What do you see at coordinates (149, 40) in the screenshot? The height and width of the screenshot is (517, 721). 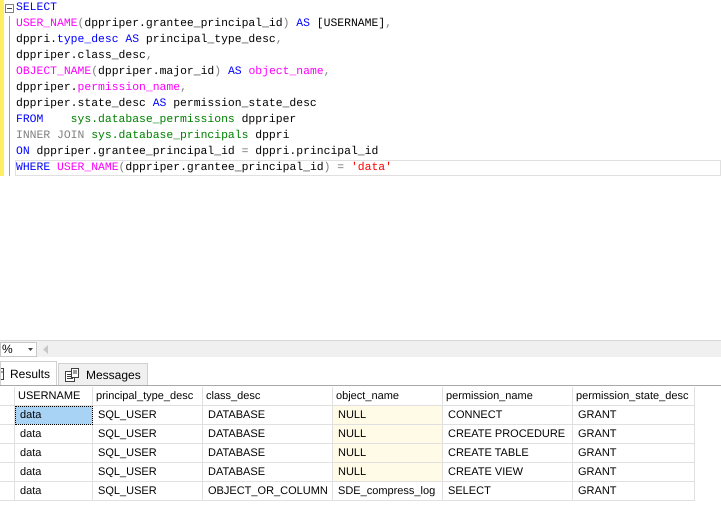 I see `code-line: dppri.type_desc AS principal_type_desc,` at bounding box center [149, 40].